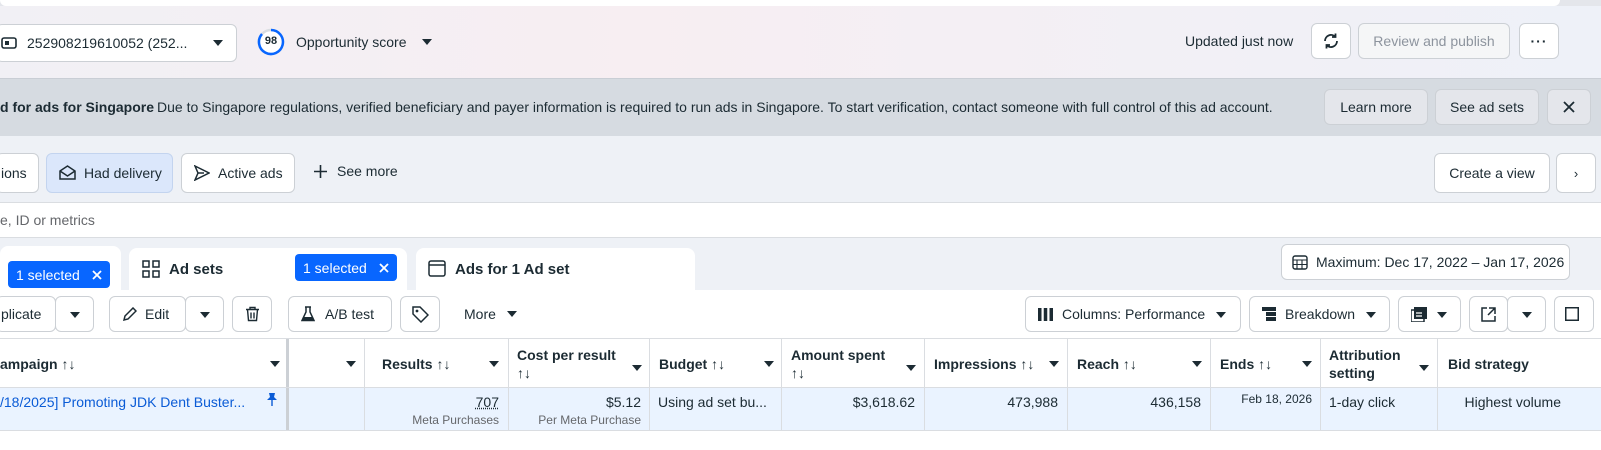 Image resolution: width=1601 pixels, height=450 pixels. I want to click on column-header-budget: Budget ↑↓, so click(716, 363).